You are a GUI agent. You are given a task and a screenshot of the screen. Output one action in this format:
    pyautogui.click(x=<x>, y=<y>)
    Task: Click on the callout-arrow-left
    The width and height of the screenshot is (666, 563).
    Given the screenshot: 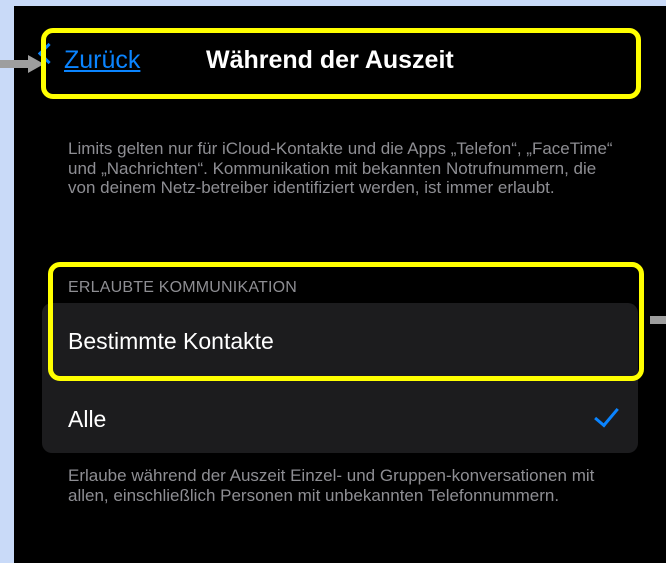 What is the action you would take?
    pyautogui.click(x=15, y=64)
    